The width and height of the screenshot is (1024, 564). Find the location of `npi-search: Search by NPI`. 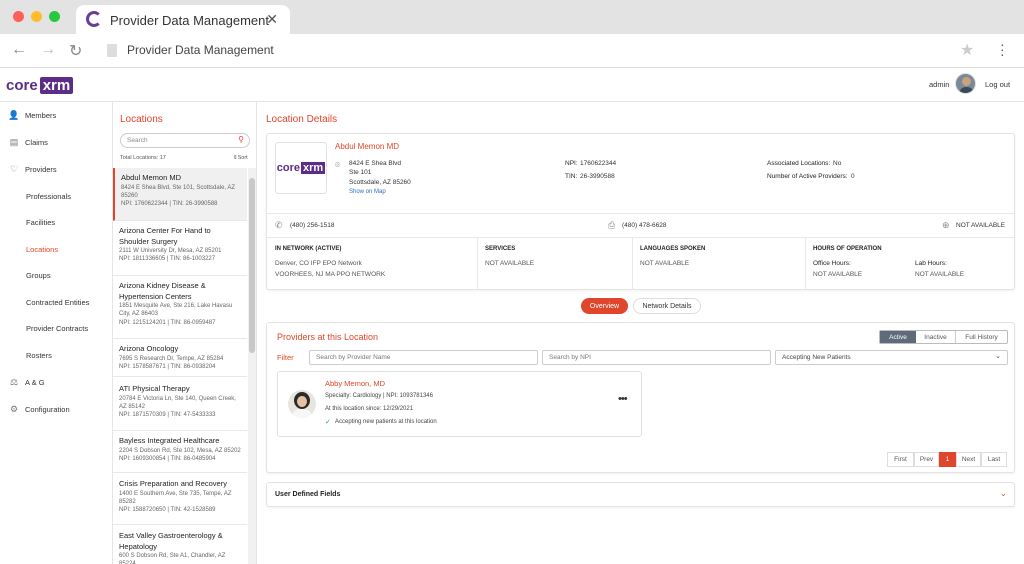

npi-search: Search by NPI is located at coordinates (656, 357).